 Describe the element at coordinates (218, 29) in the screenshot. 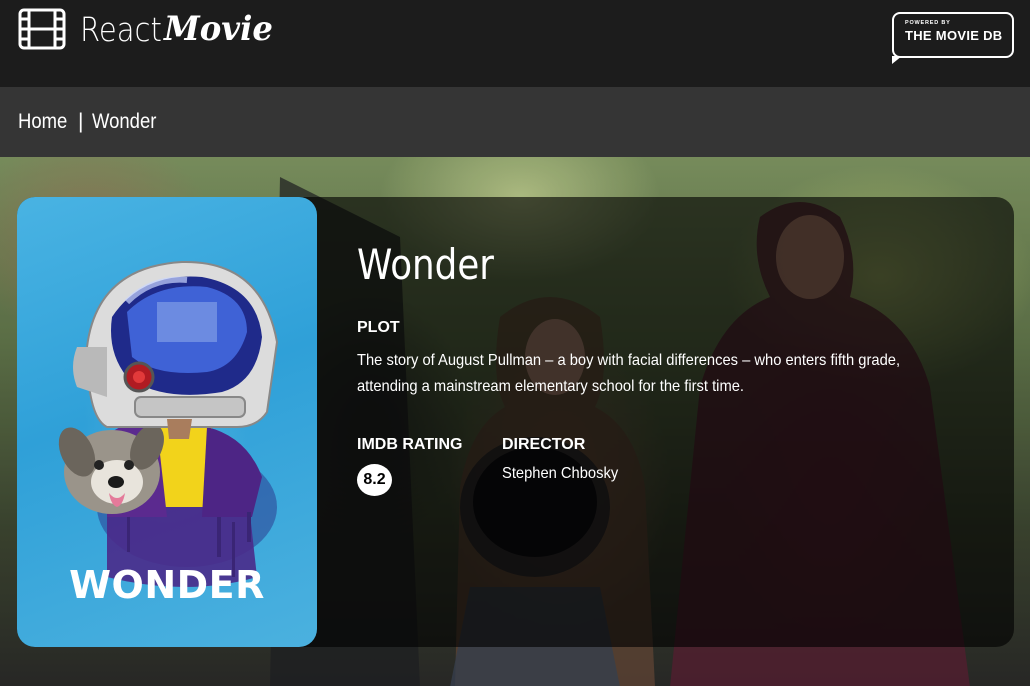

I see `logo-text-movie: Movie` at that location.